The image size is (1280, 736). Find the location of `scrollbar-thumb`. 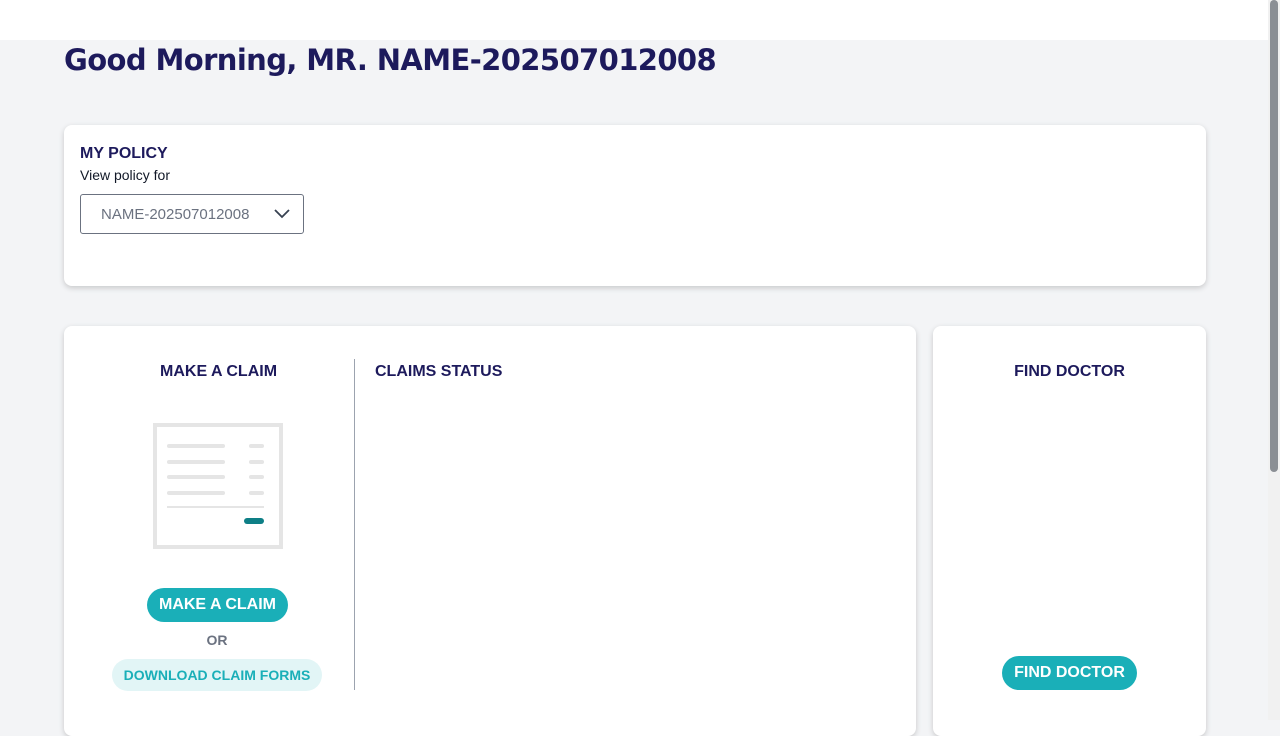

scrollbar-thumb is located at coordinates (1274, 236).